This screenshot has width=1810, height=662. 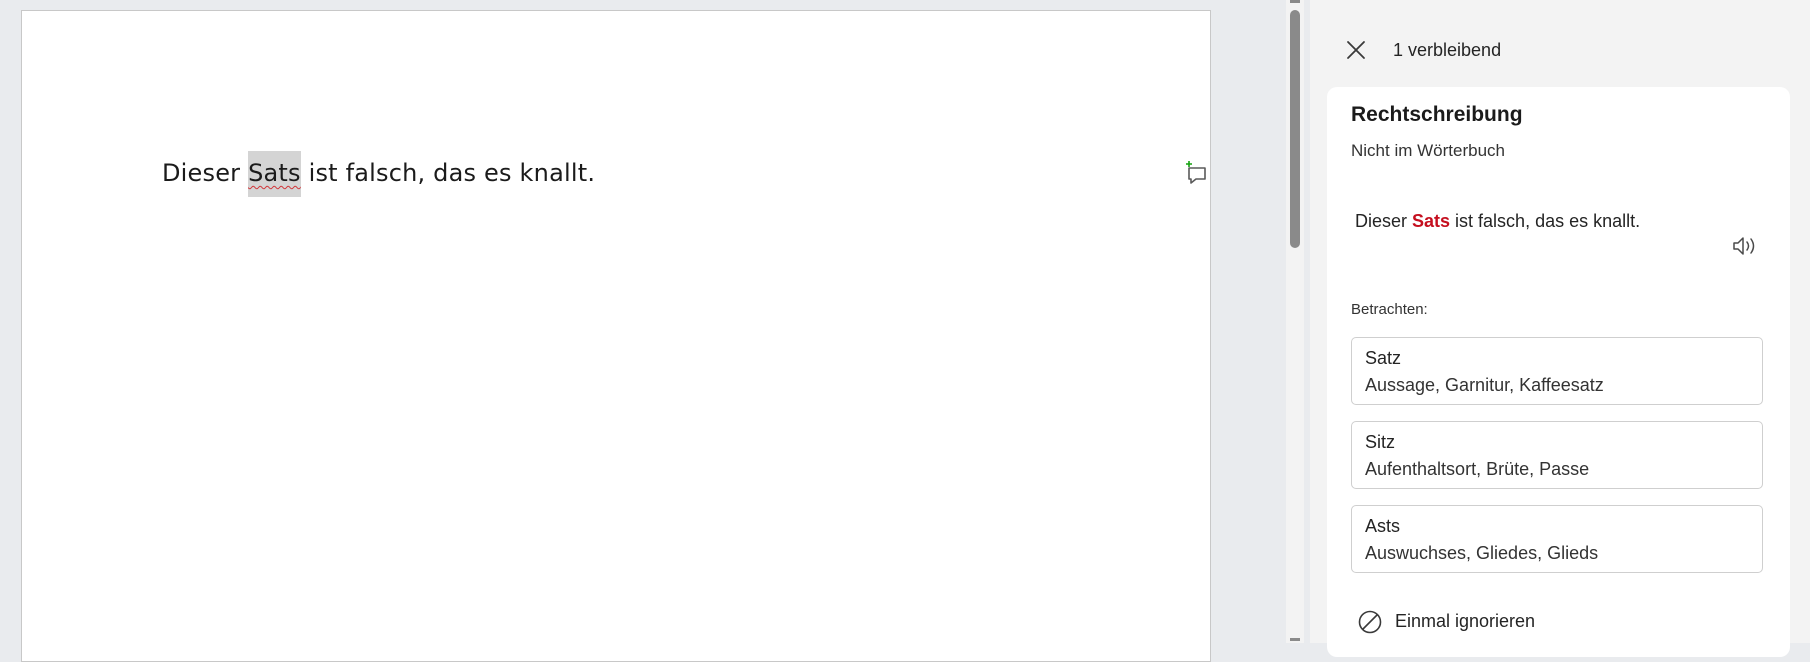 I want to click on context-error-word: Sats, so click(x=1431, y=221).